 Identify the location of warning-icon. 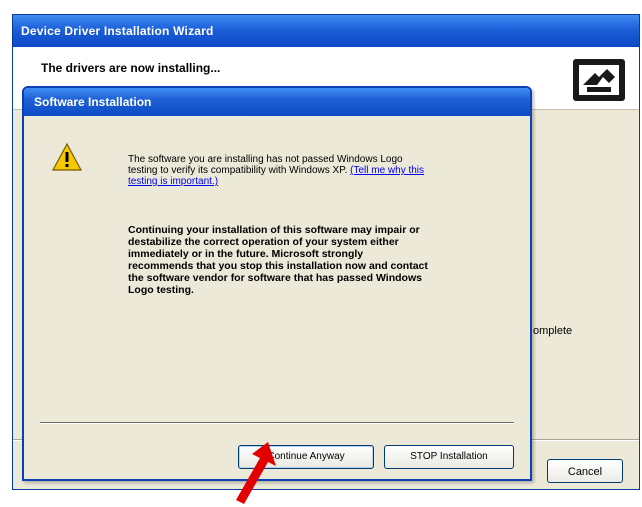
(67, 156).